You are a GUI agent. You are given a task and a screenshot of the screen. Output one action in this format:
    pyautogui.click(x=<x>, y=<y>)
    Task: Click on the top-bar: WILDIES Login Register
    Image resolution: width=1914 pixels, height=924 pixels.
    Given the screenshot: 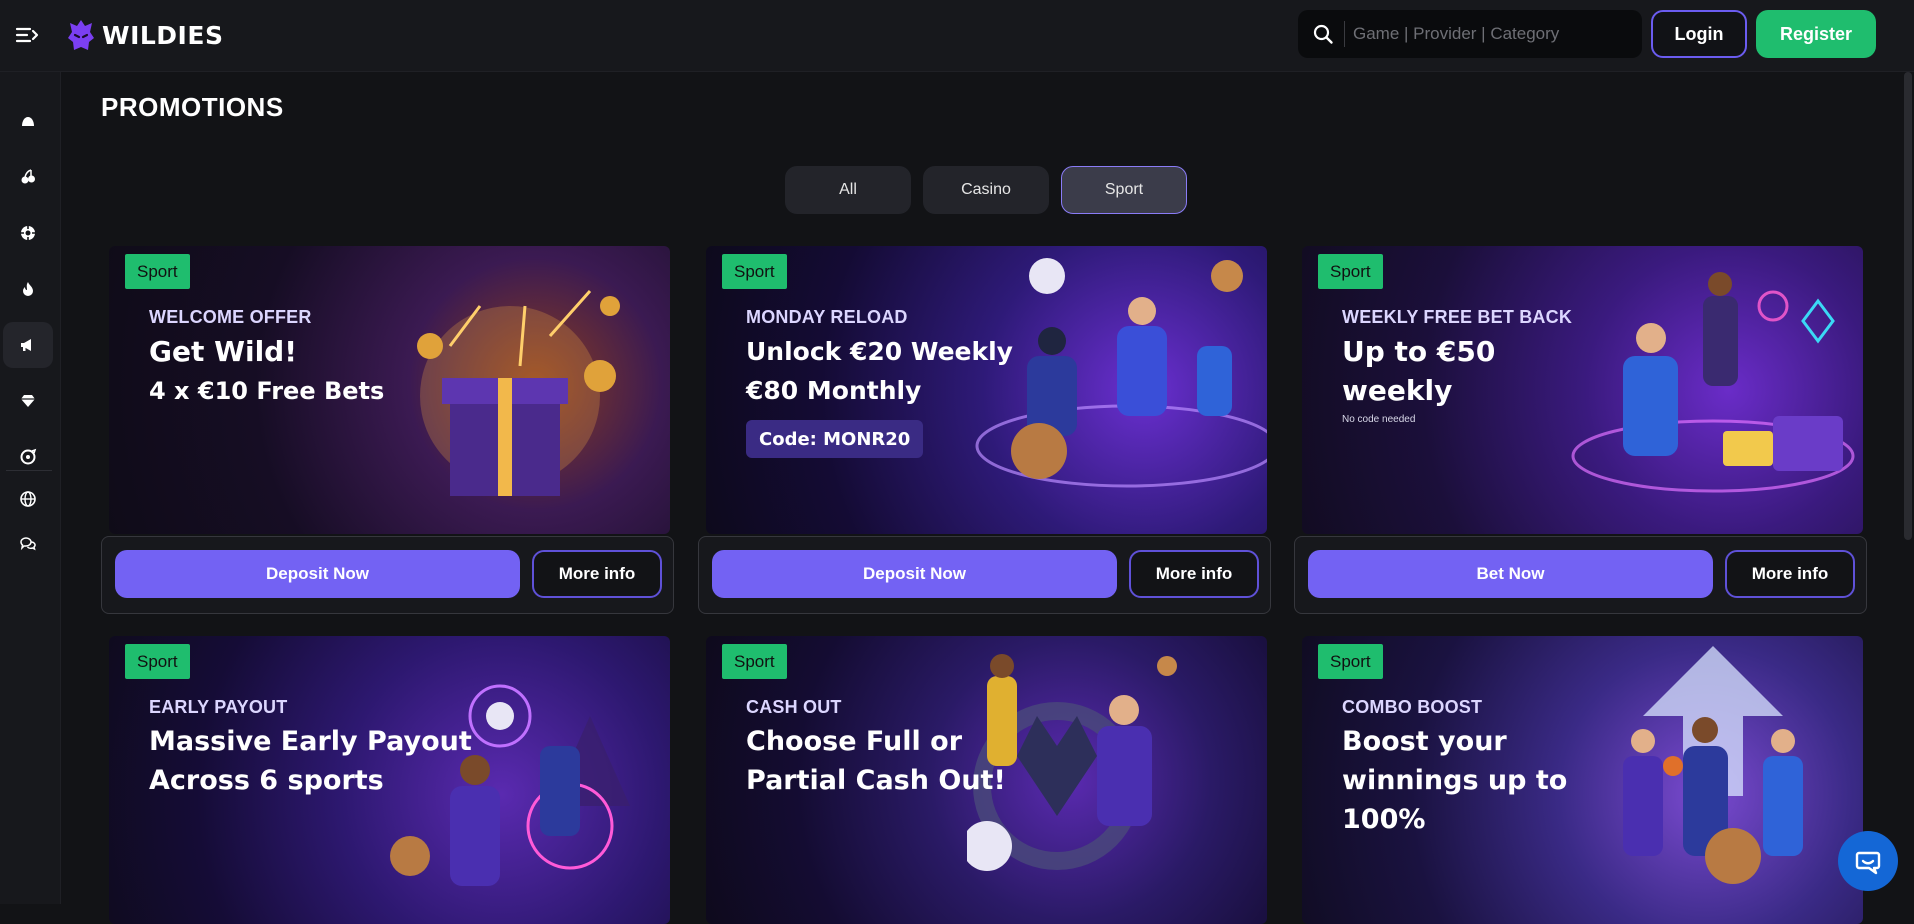 What is the action you would take?
    pyautogui.click(x=957, y=36)
    